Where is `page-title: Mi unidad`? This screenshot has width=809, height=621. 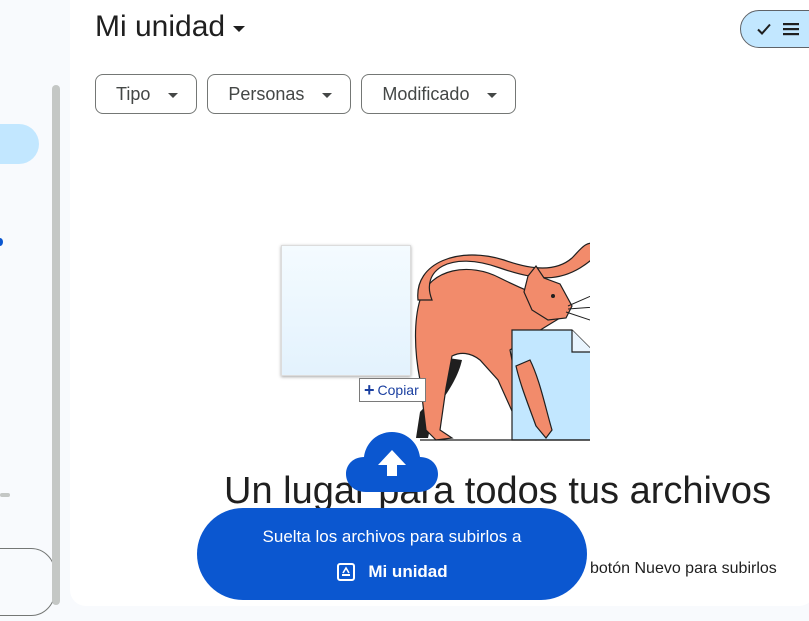
page-title: Mi unidad is located at coordinates (160, 26).